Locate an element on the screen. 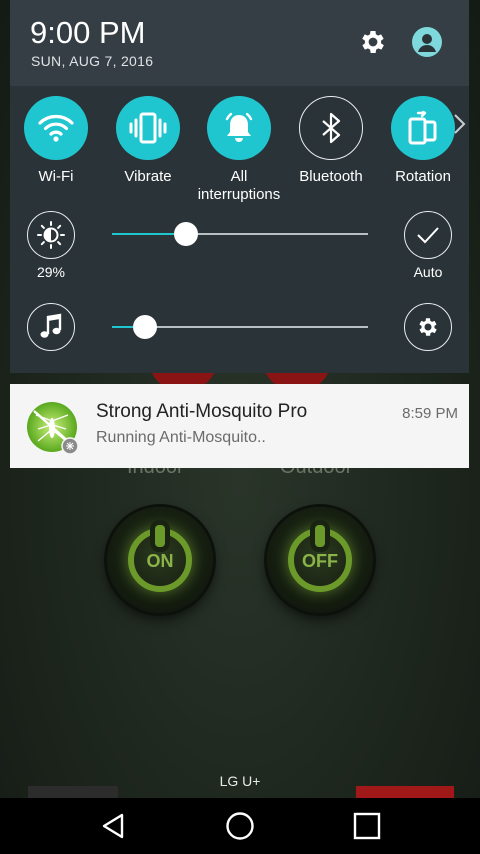 The image size is (480, 854). back-button is located at coordinates (113, 826).